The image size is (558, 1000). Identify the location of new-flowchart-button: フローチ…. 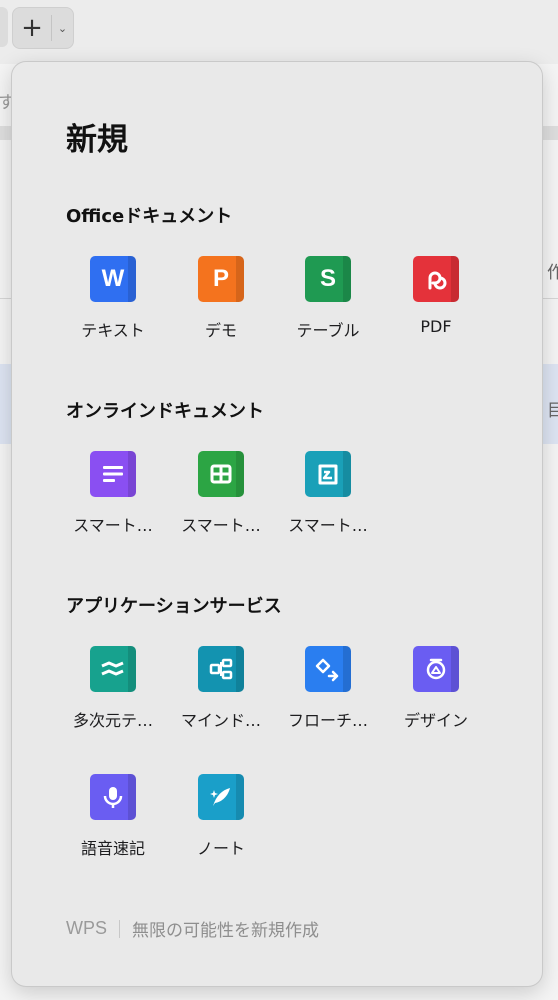
(328, 696).